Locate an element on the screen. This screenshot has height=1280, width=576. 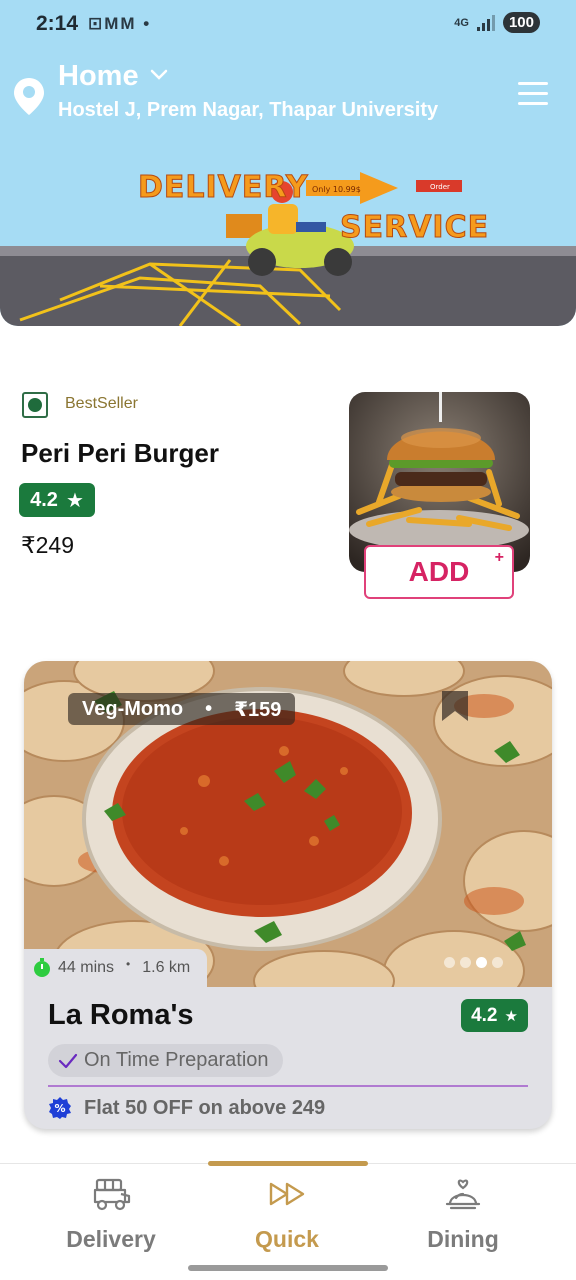
veg-indicator-icon is located at coordinates (35, 405).